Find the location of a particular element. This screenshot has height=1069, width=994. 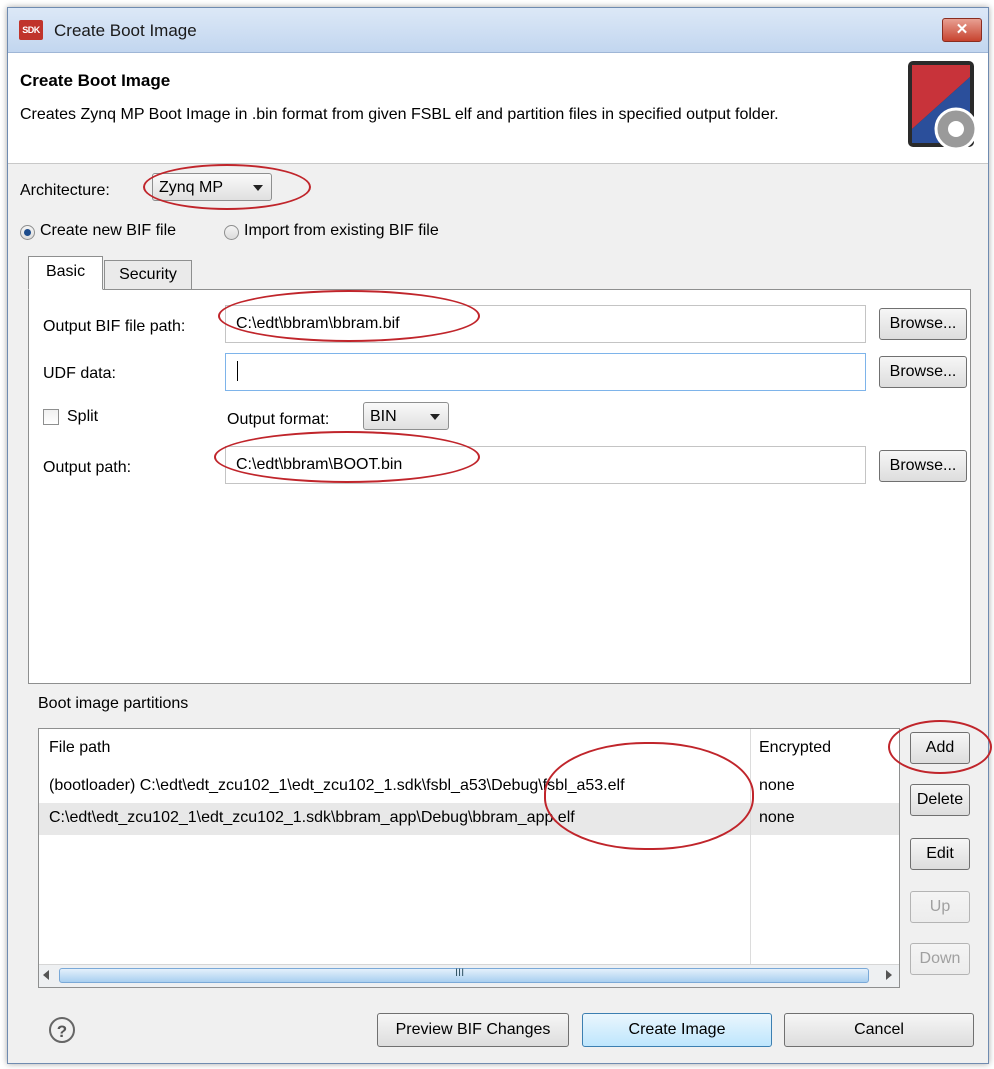

import-bif-label: Import from existing BIF file is located at coordinates (341, 230).